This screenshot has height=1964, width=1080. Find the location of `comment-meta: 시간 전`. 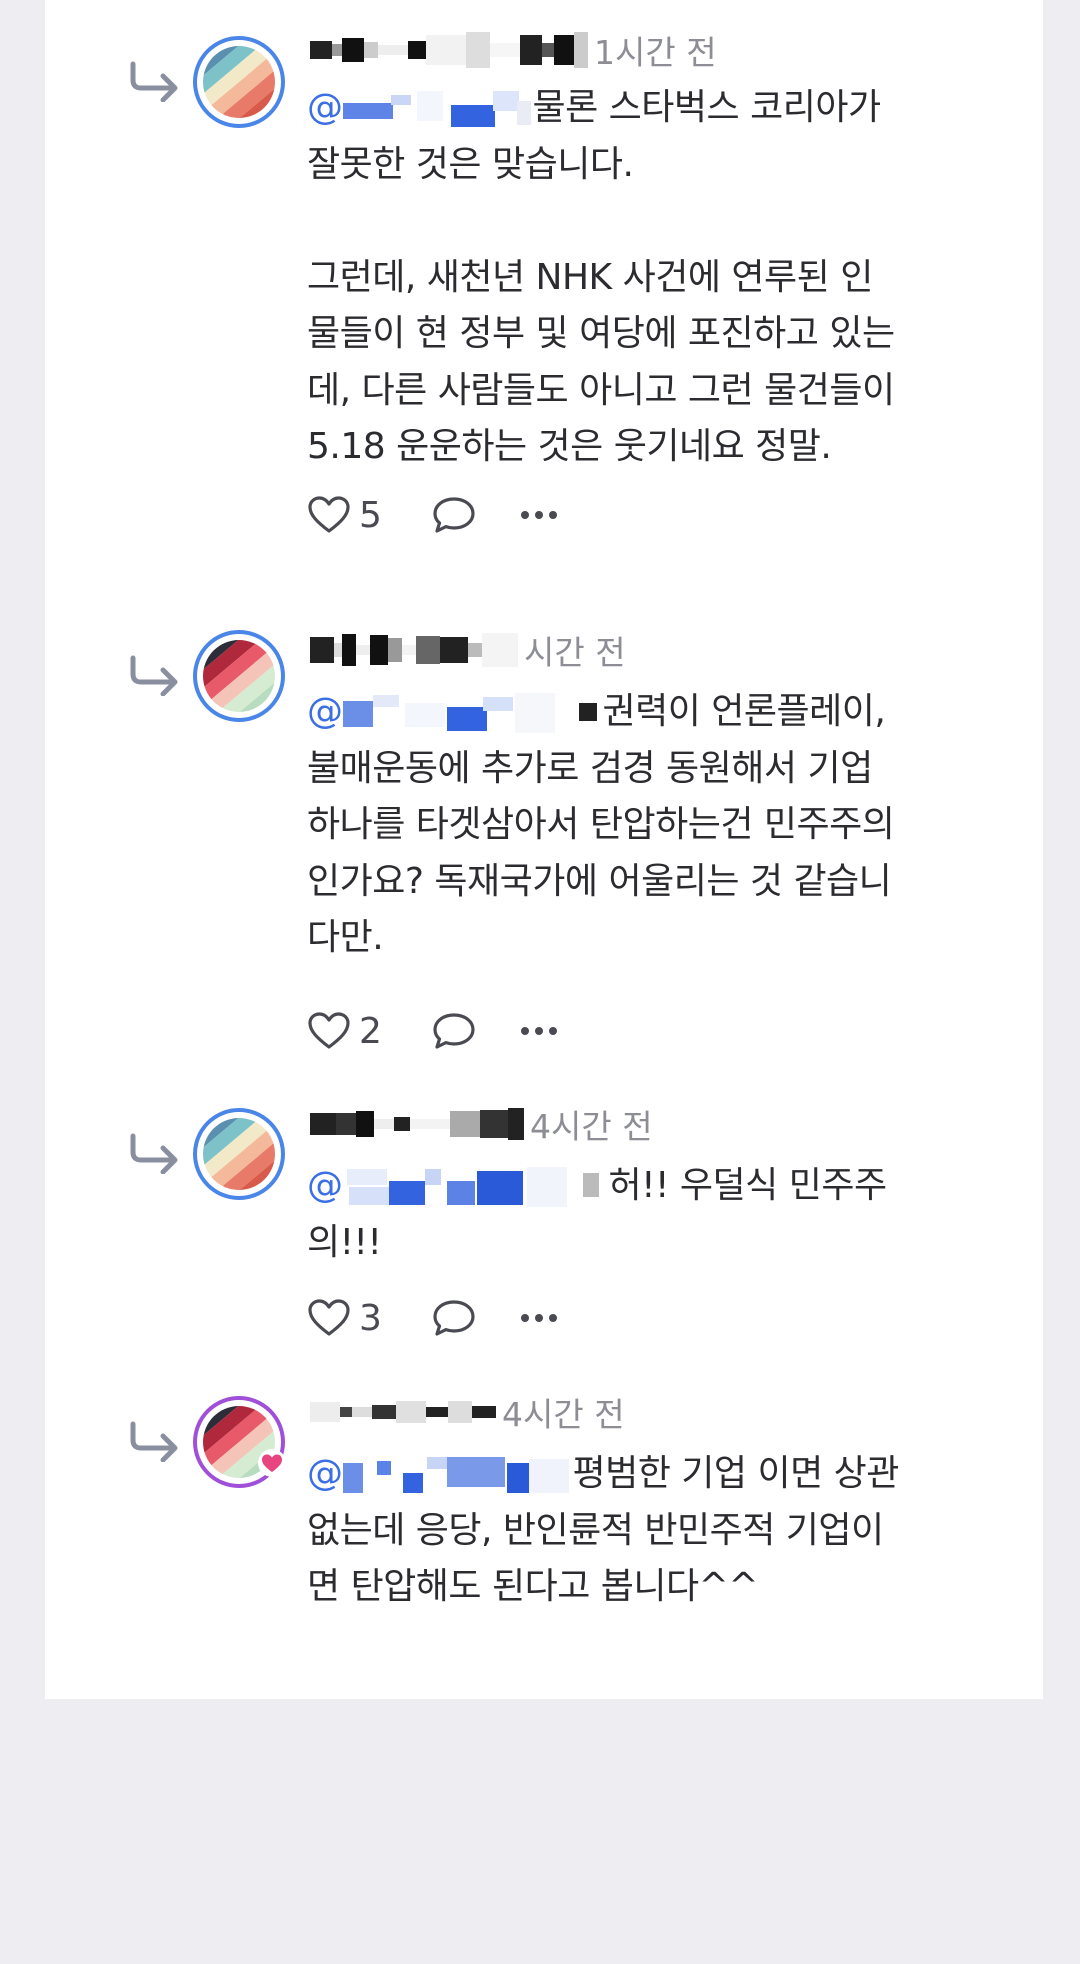

comment-meta: 시간 전 is located at coordinates (610, 650).